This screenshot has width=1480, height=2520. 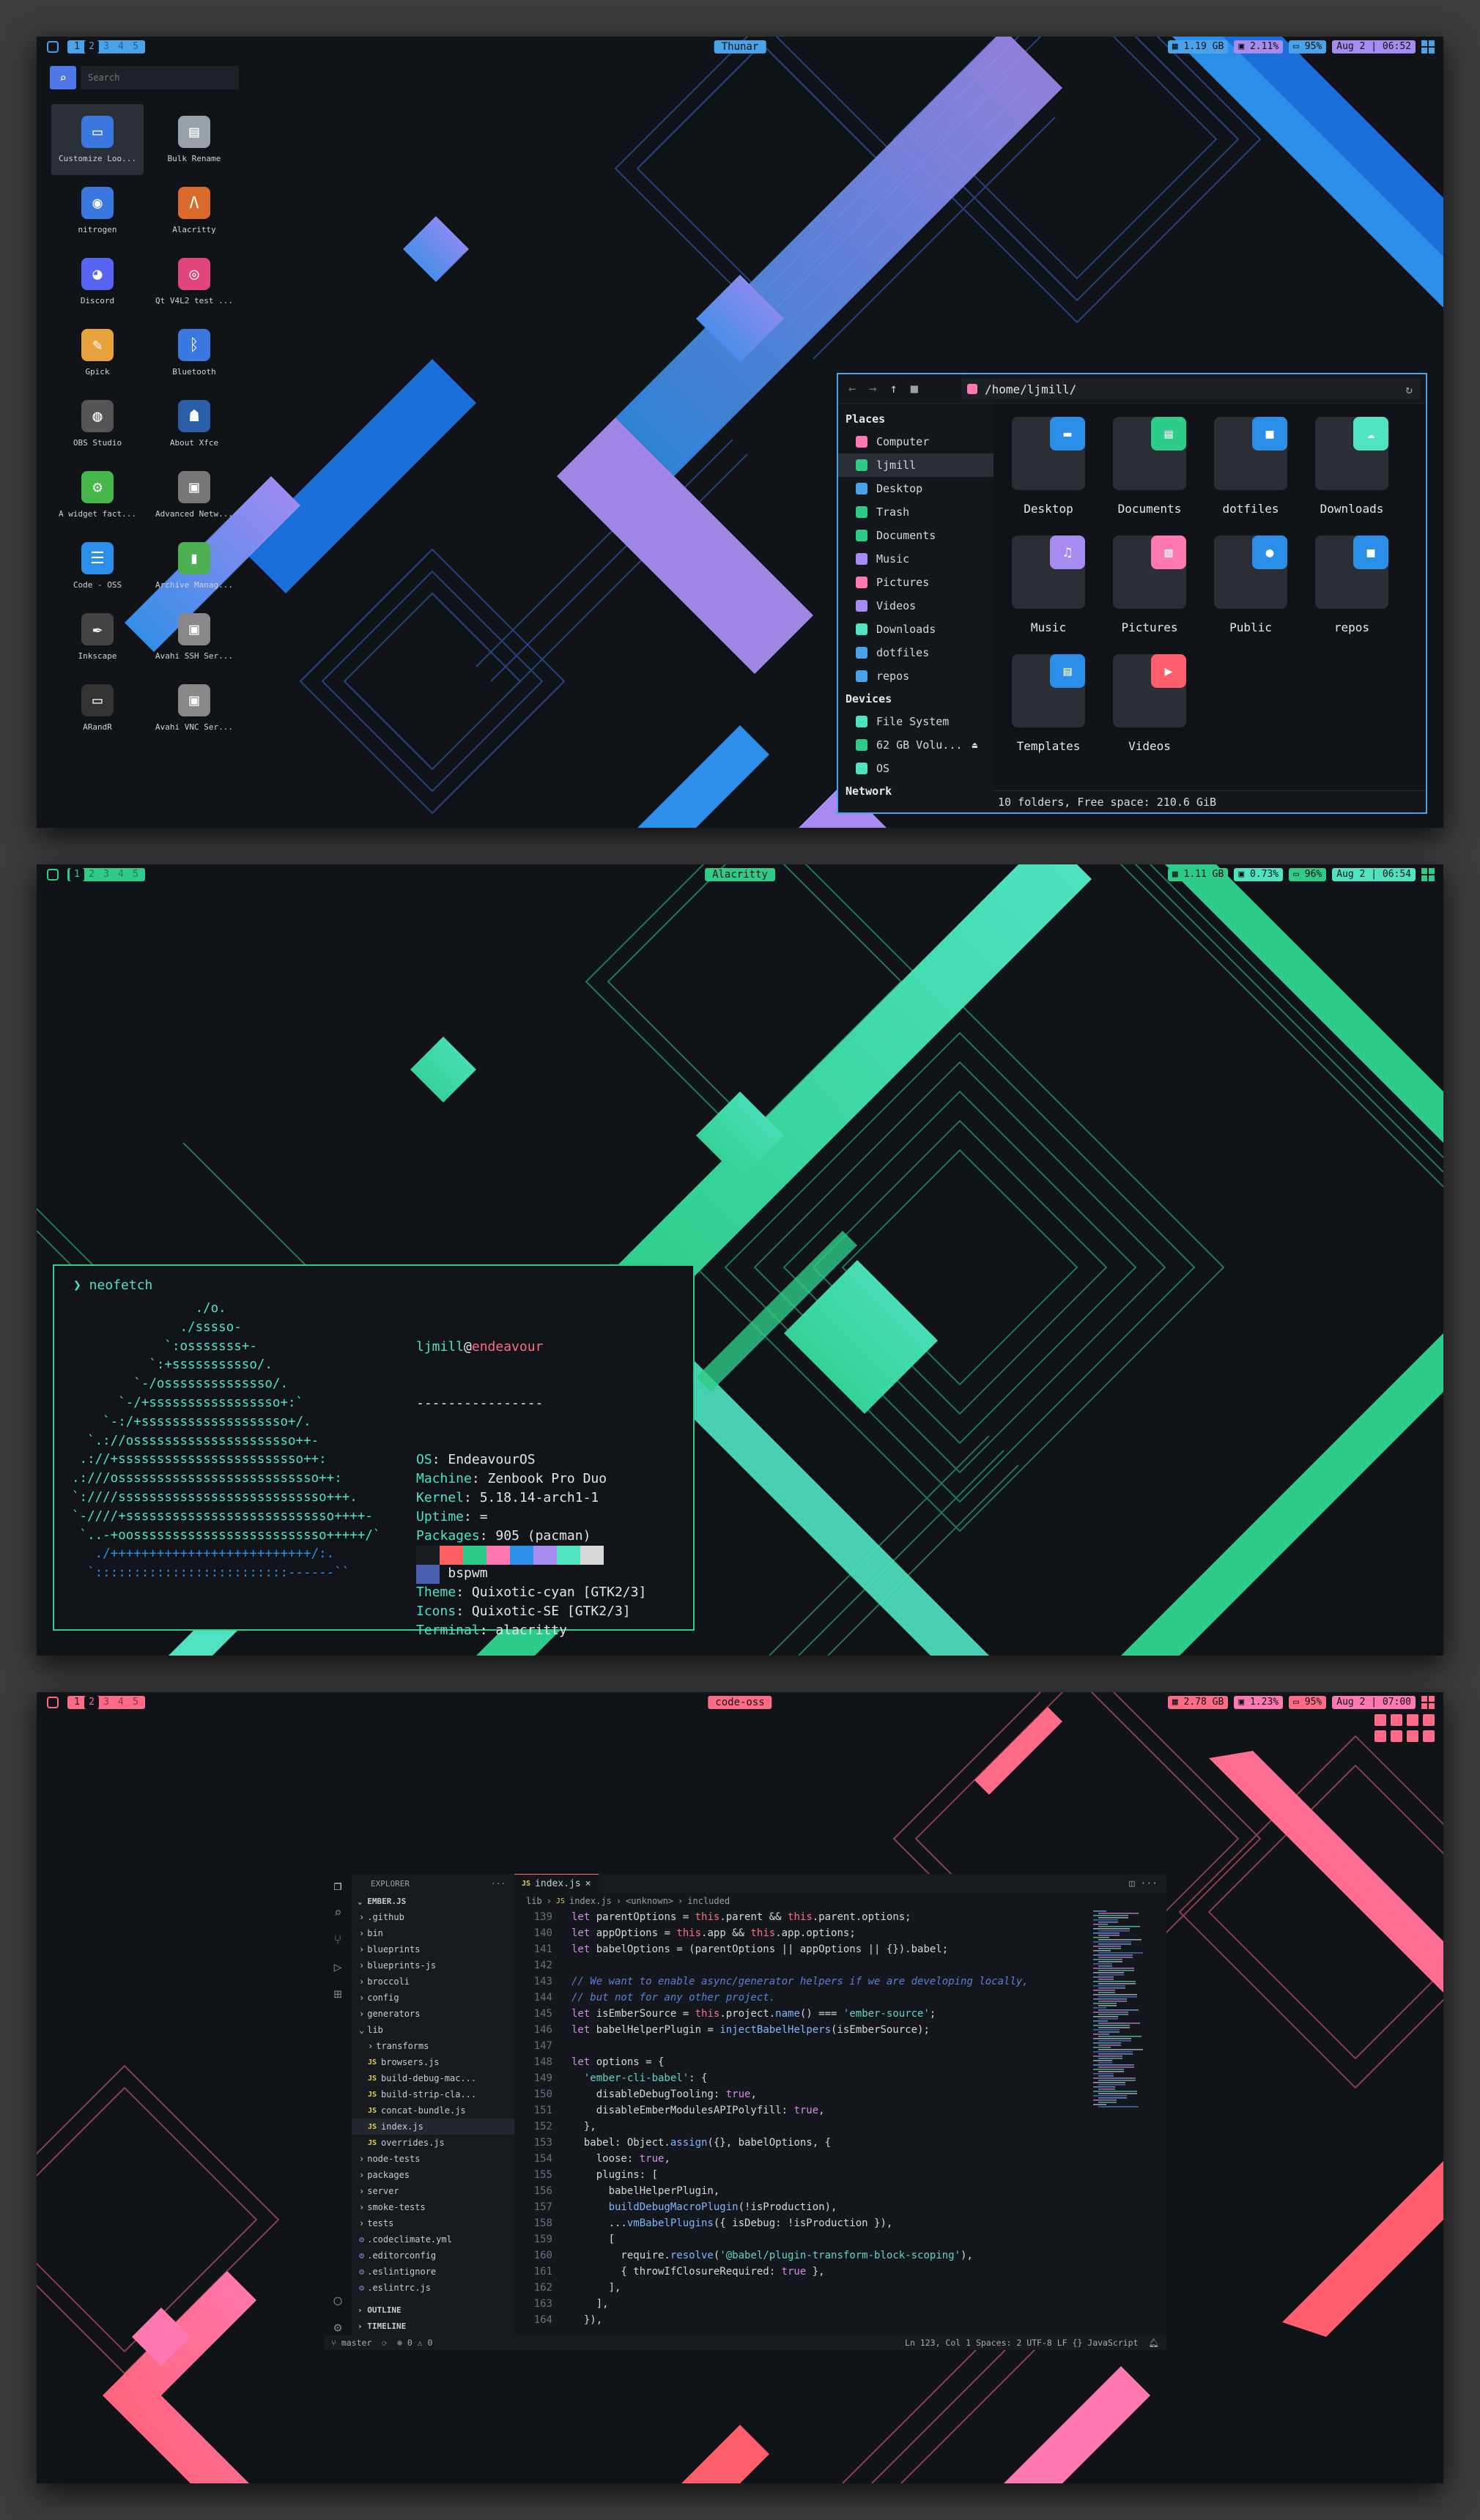 I want to click on split-editor-icon: ◫ ···, so click(x=1143, y=1883).